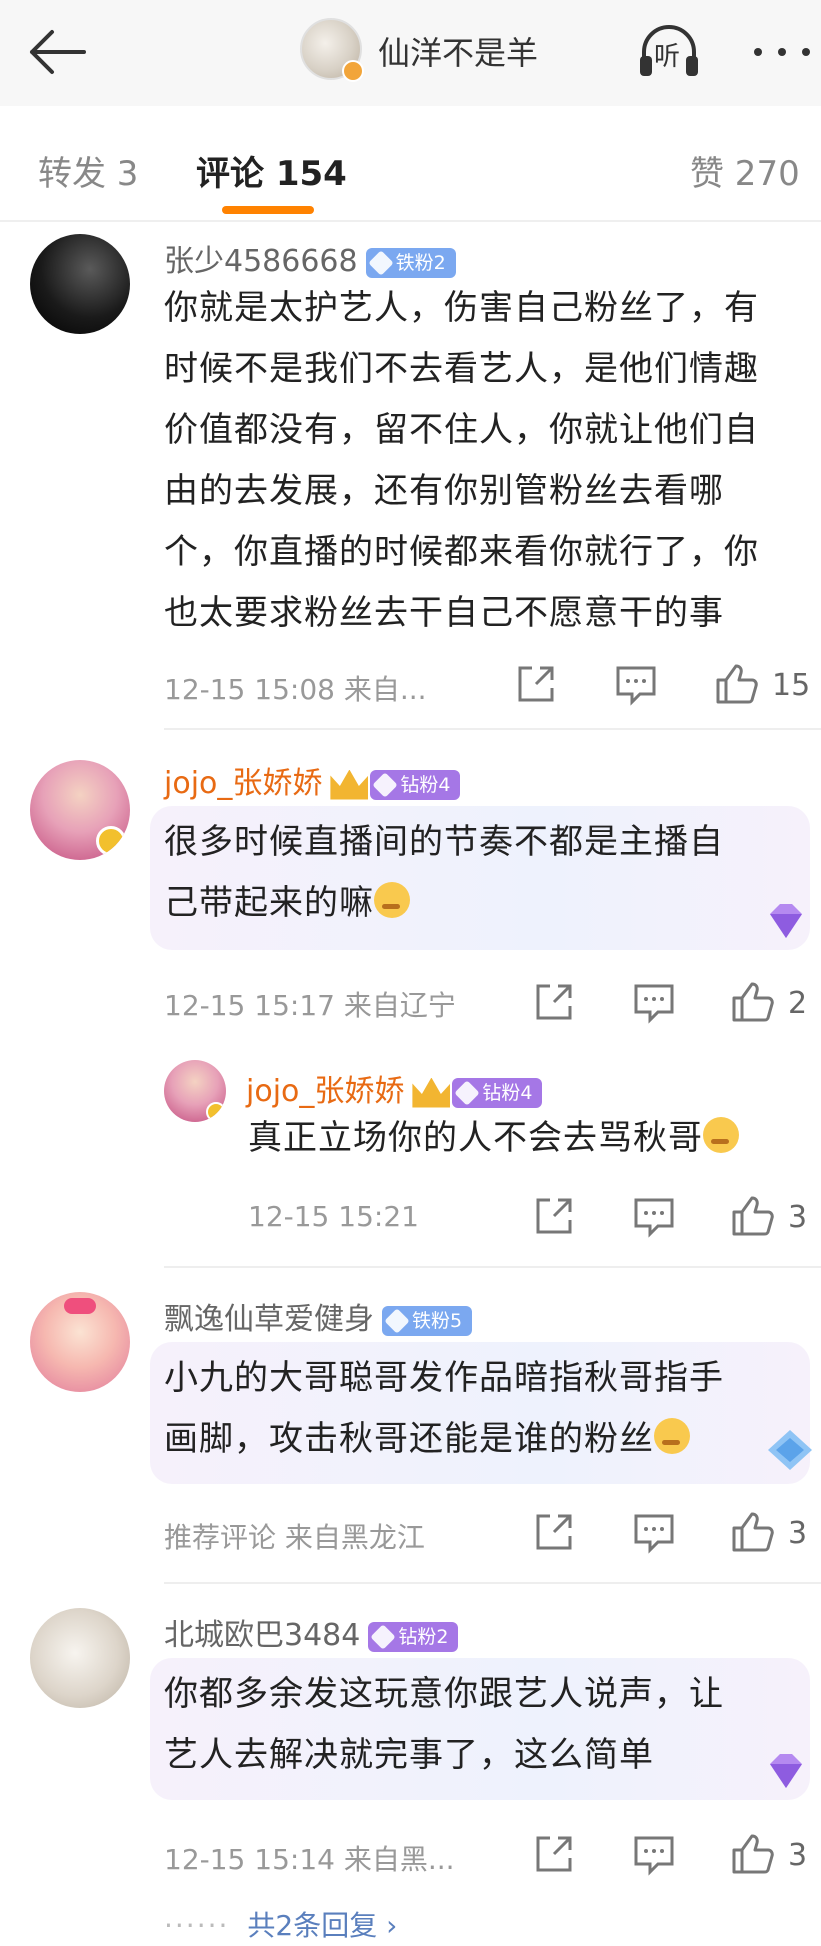 The width and height of the screenshot is (821, 1946). I want to click on username: 北城欧巴3484 钻粉2, so click(311, 1632).